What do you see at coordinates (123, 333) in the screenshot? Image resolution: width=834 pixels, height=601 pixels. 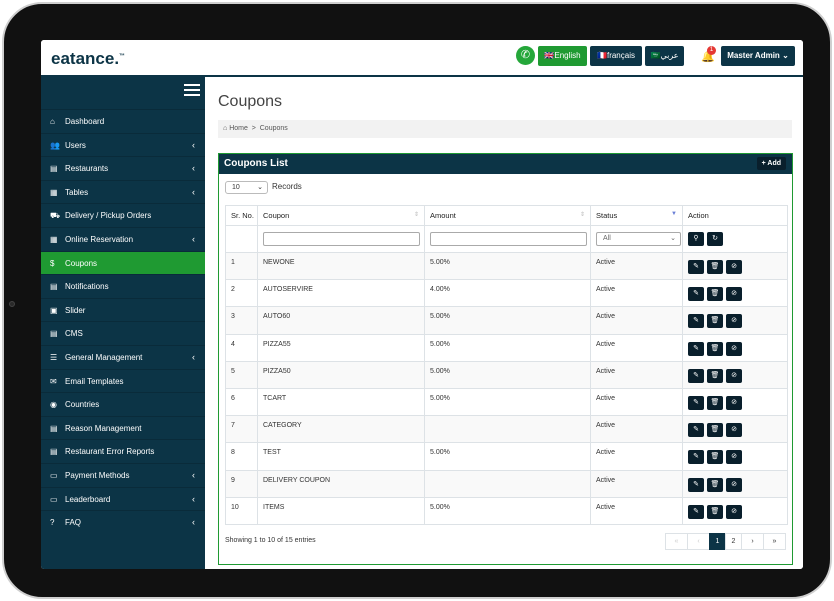 I see `sidebar-item-cms: ▤ CMS` at bounding box center [123, 333].